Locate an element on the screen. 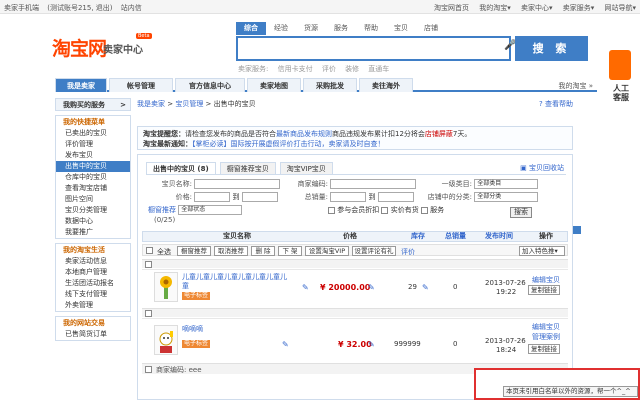 The width and height of the screenshot is (640, 400). recycle-bin-link: ▣ 宝贝回收站 is located at coordinates (542, 168).